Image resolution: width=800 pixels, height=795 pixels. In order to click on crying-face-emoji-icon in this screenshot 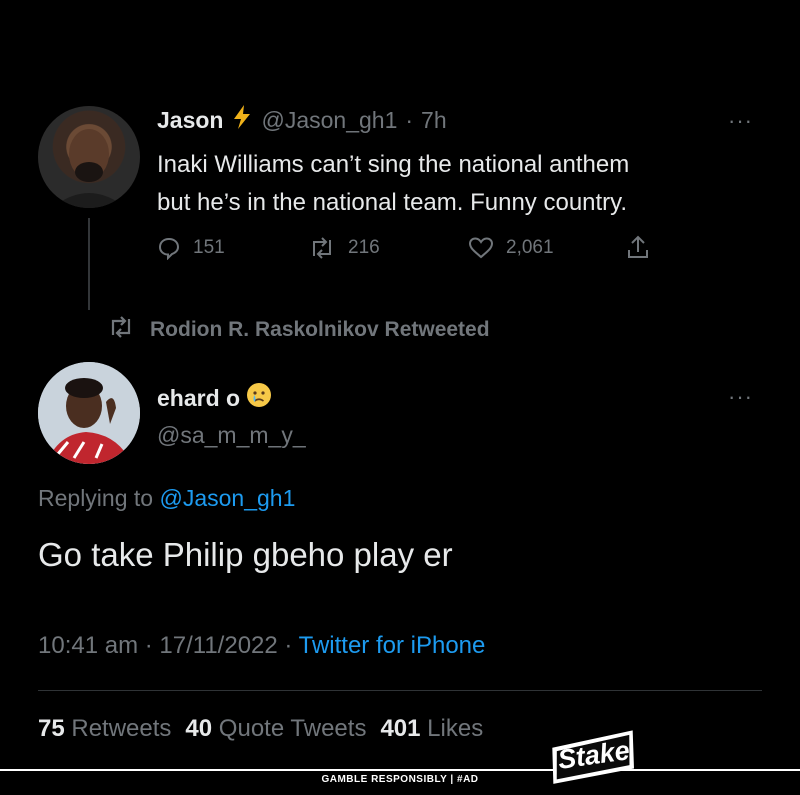, I will do `click(259, 398)`.